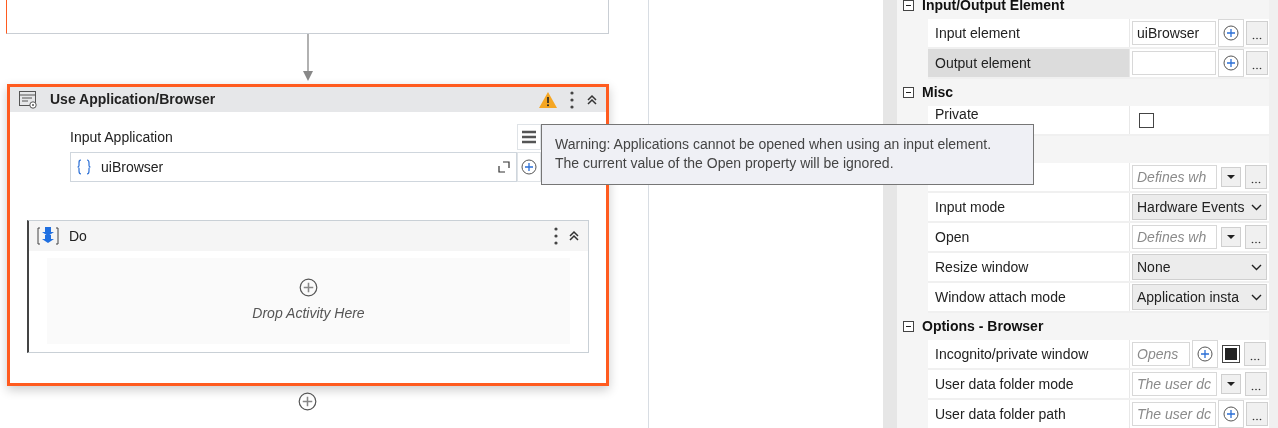 The width and height of the screenshot is (1278, 428). Describe the element at coordinates (132, 167) in the screenshot. I see `field-value: uiBrowser` at that location.